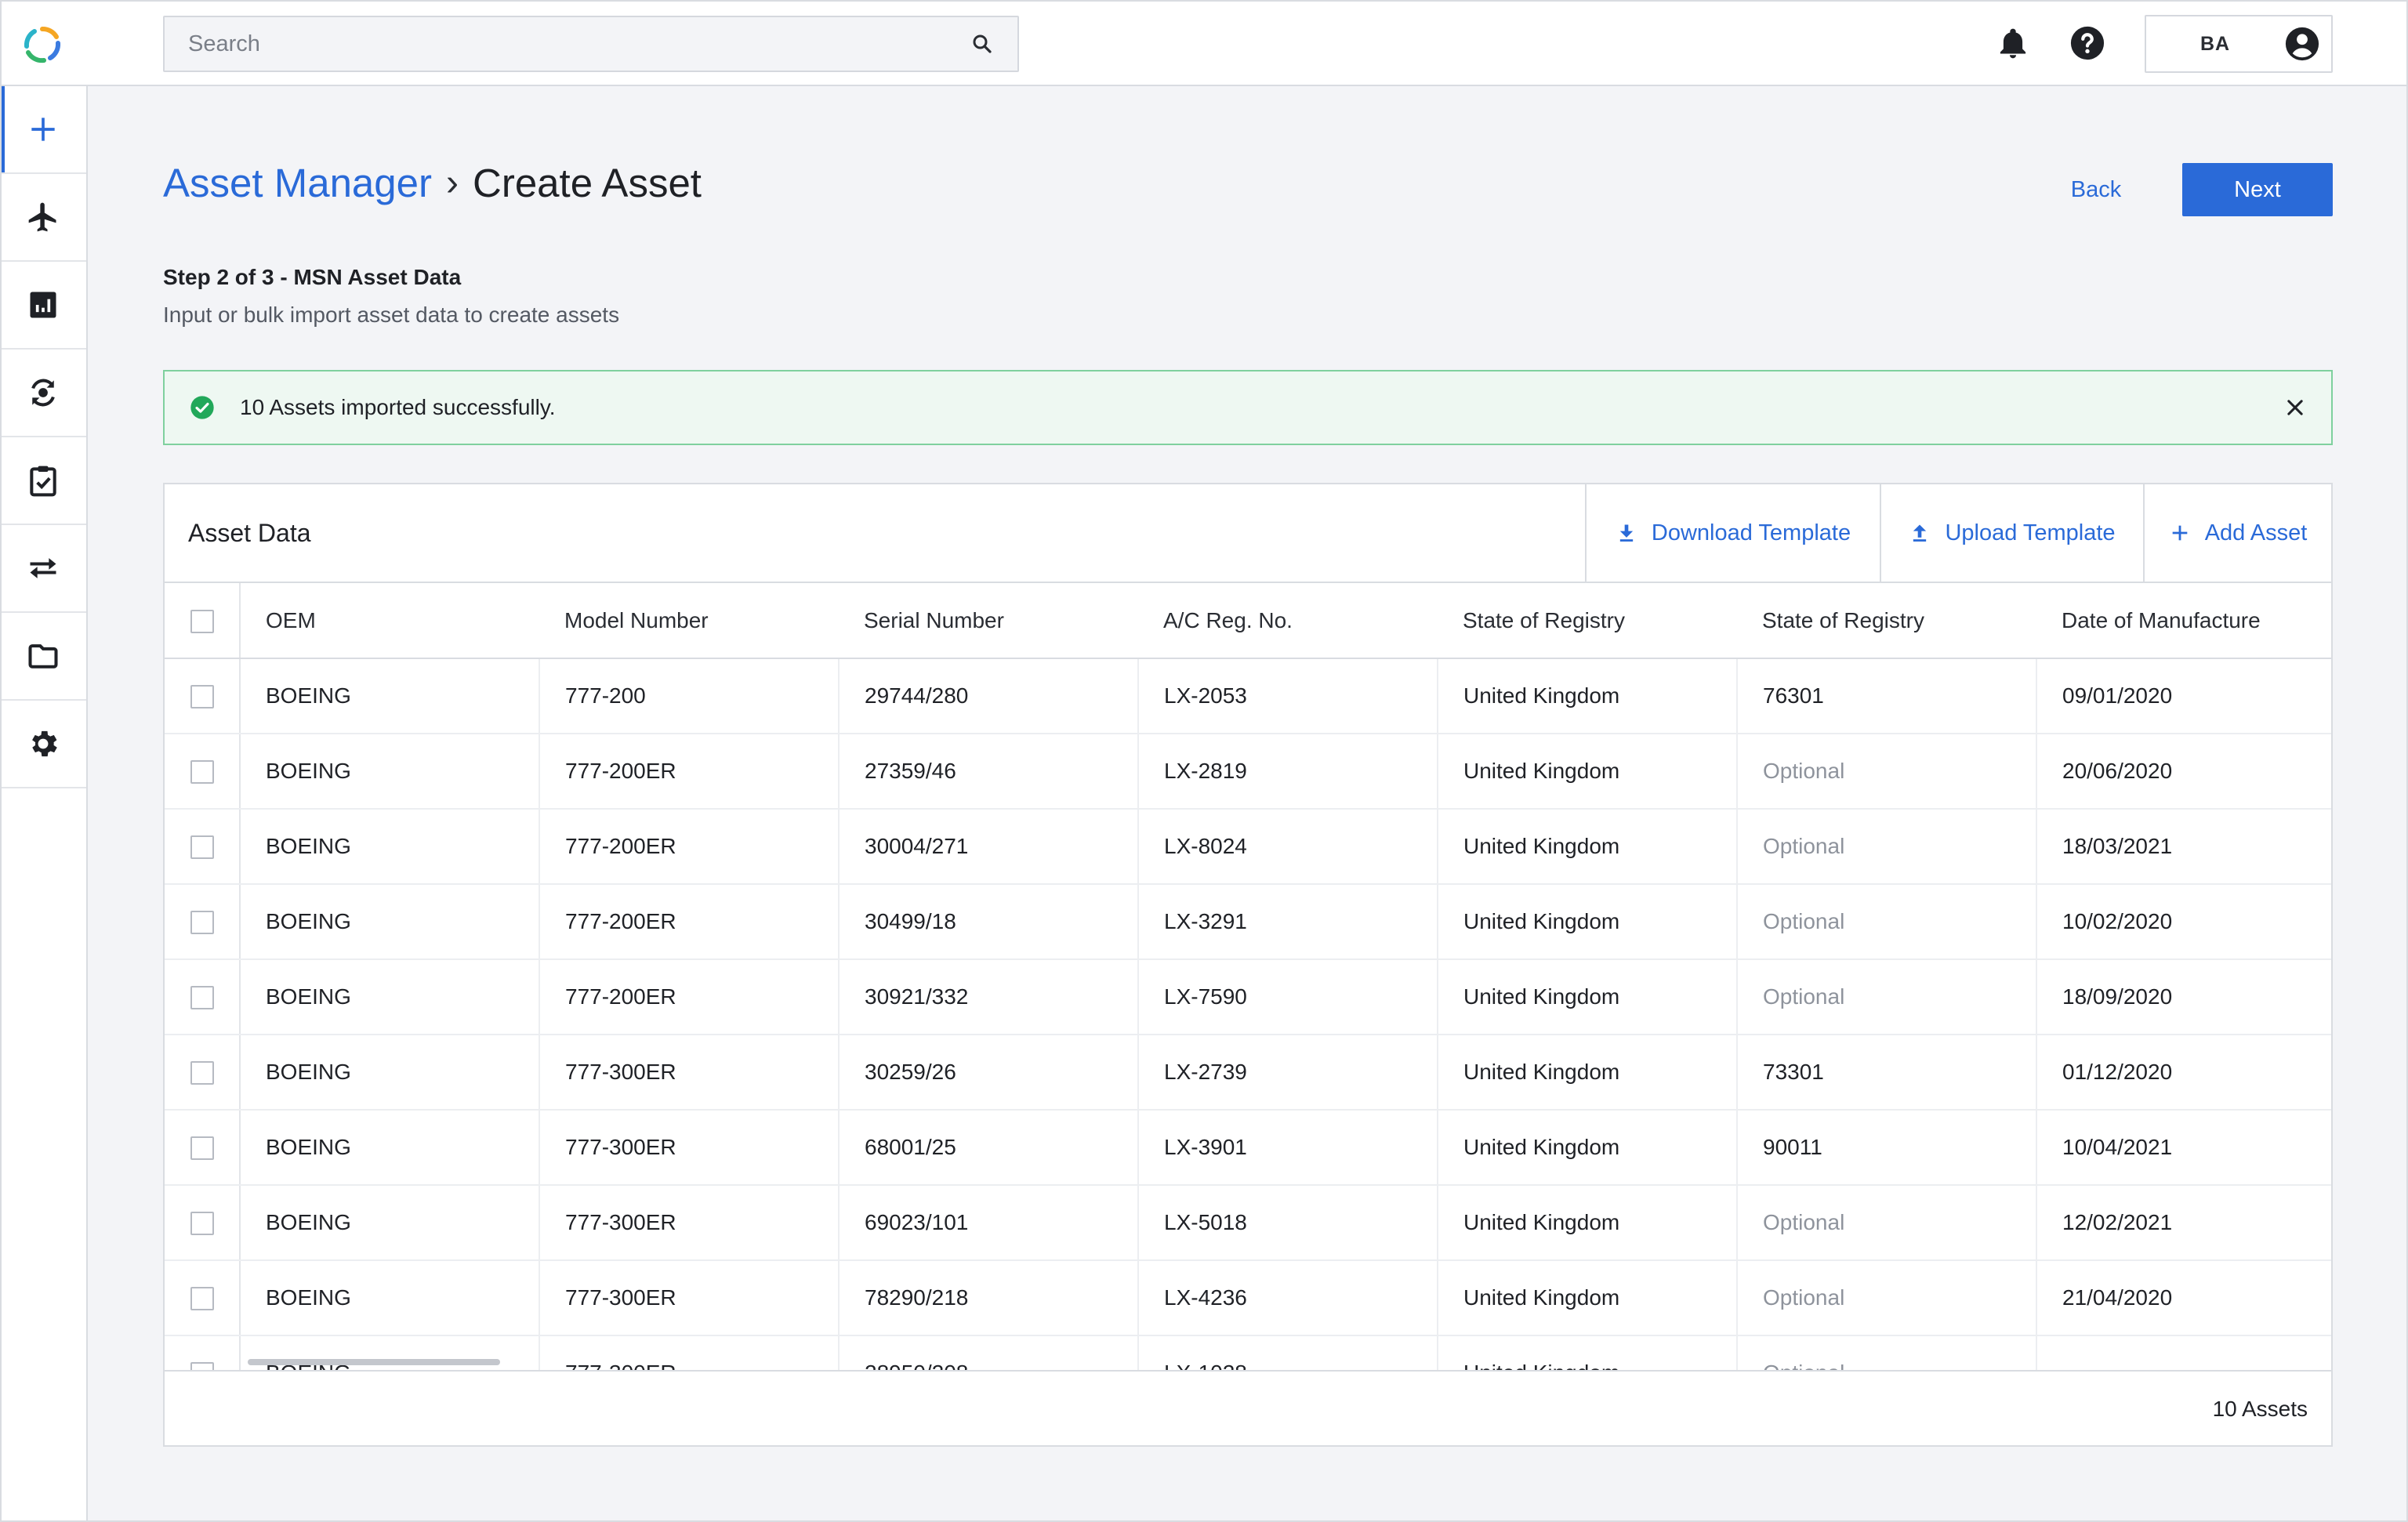  Describe the element at coordinates (1287, 696) in the screenshot. I see `cell-ac-reg-no: LX-2053` at that location.